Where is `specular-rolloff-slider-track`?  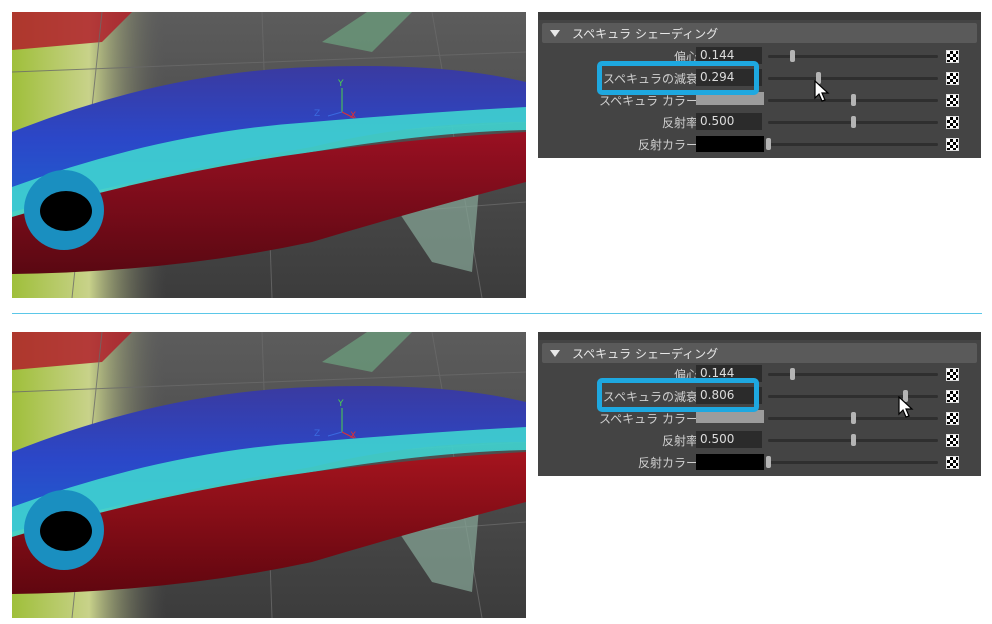
specular-rolloff-slider-track is located at coordinates (853, 78).